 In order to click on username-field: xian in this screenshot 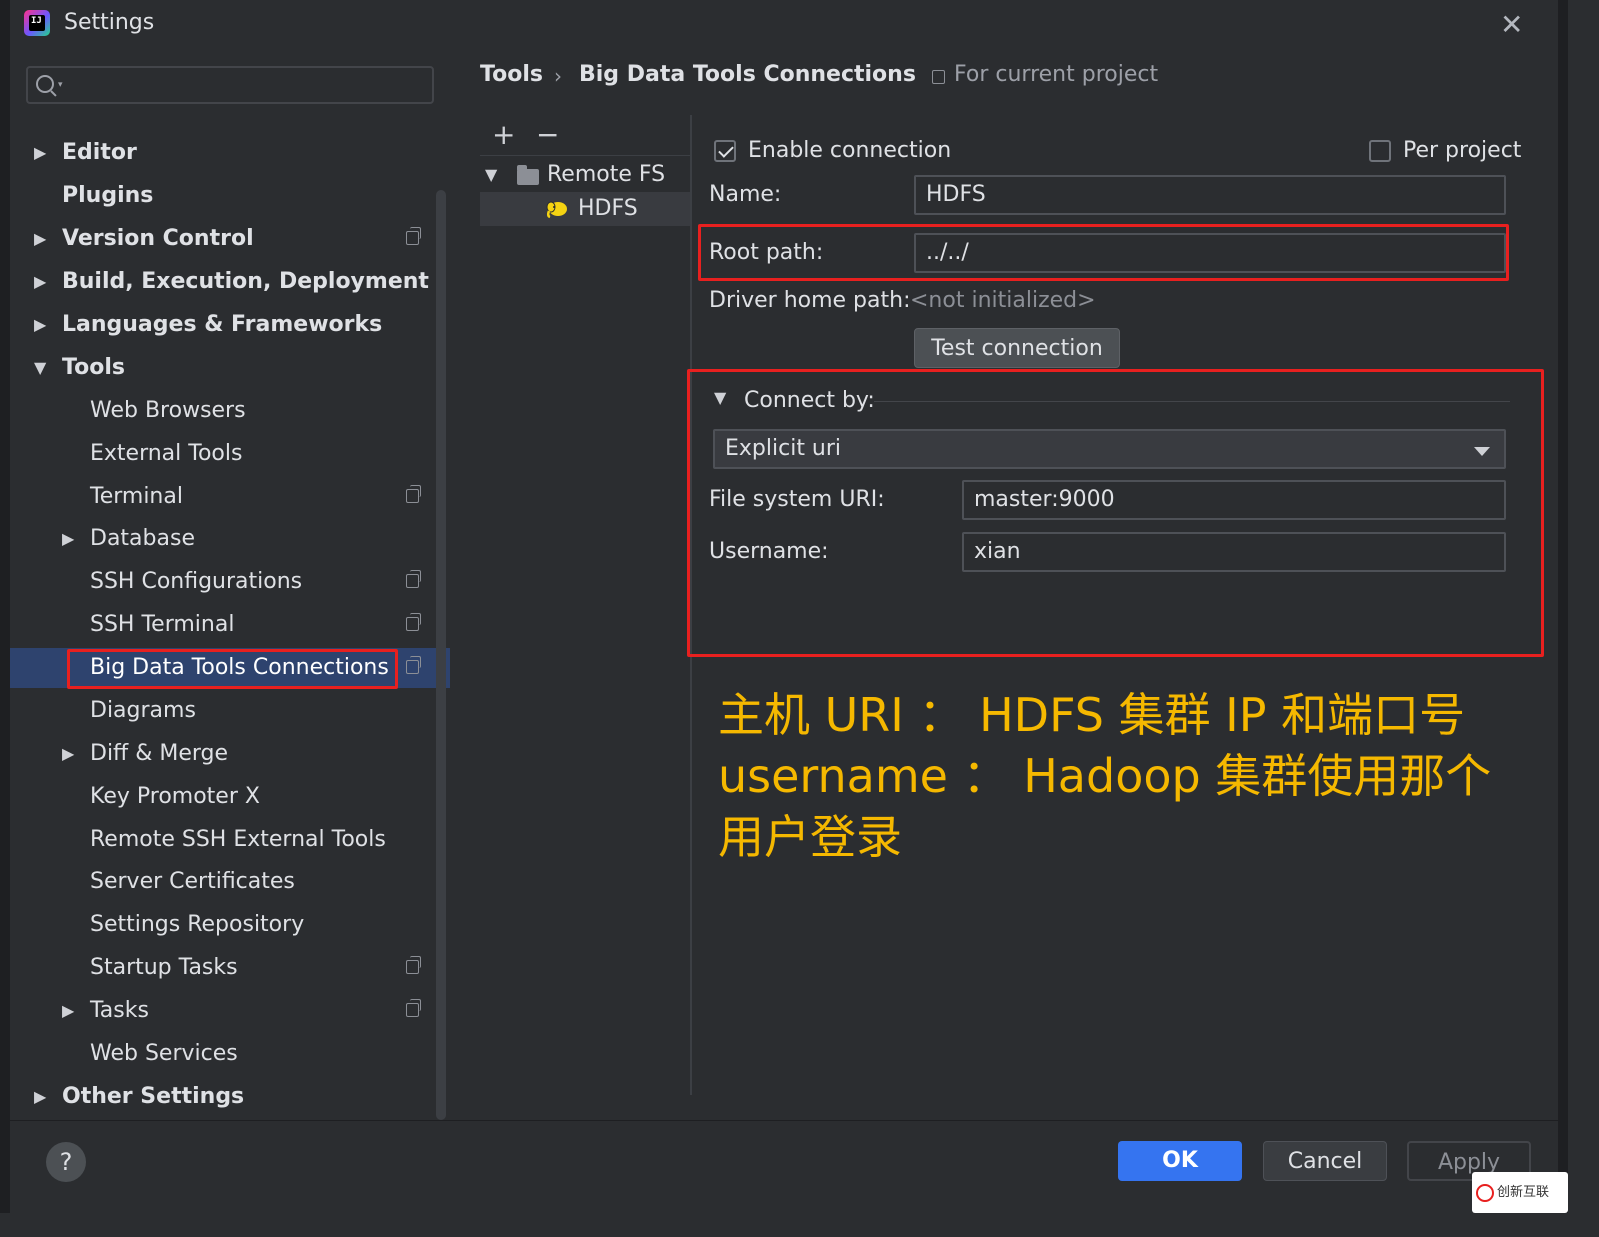, I will do `click(1234, 552)`.